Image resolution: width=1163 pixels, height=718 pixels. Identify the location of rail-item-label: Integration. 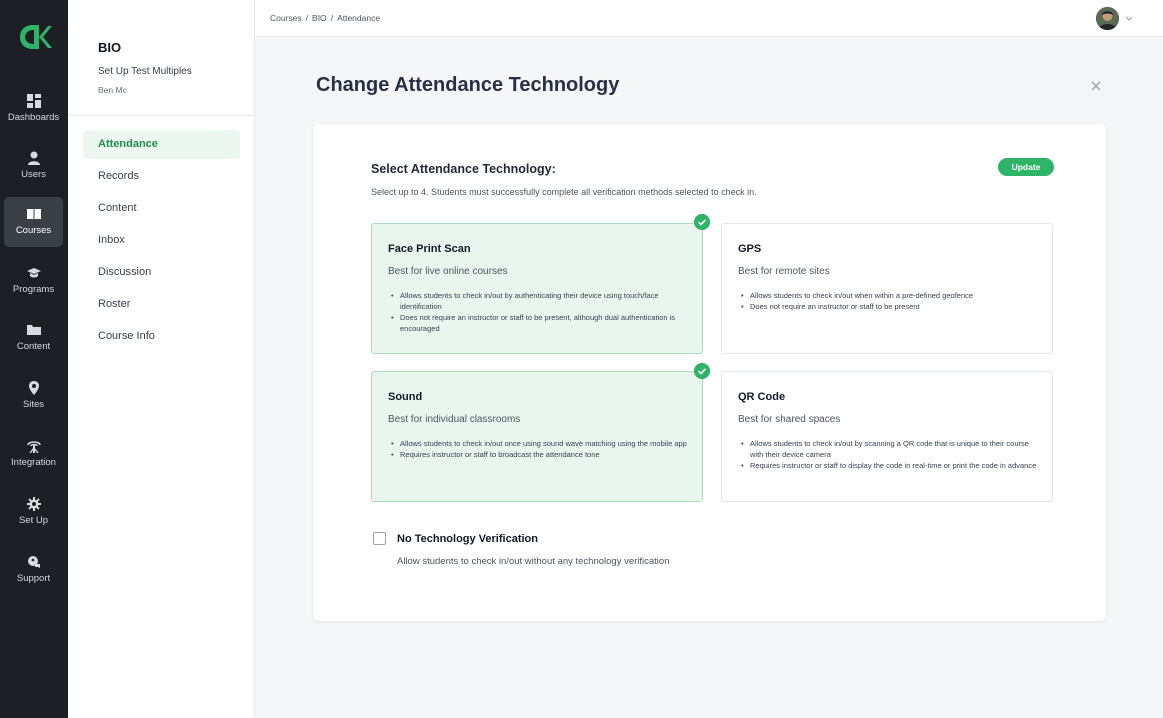
(33, 462).